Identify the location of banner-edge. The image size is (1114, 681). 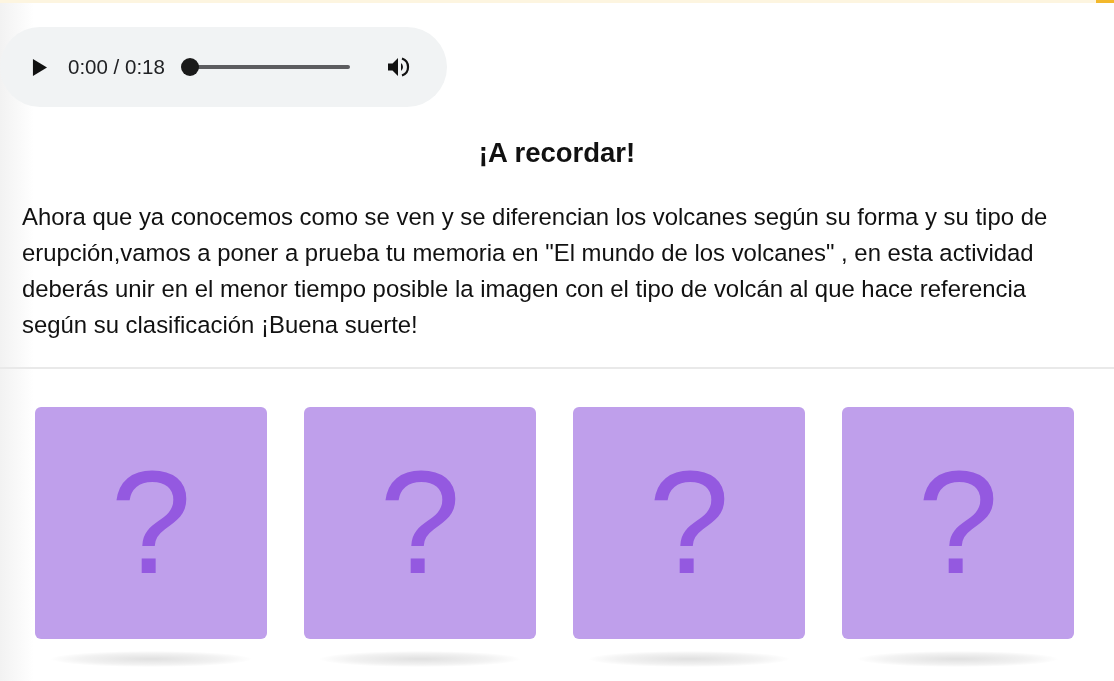
(1105, 1).